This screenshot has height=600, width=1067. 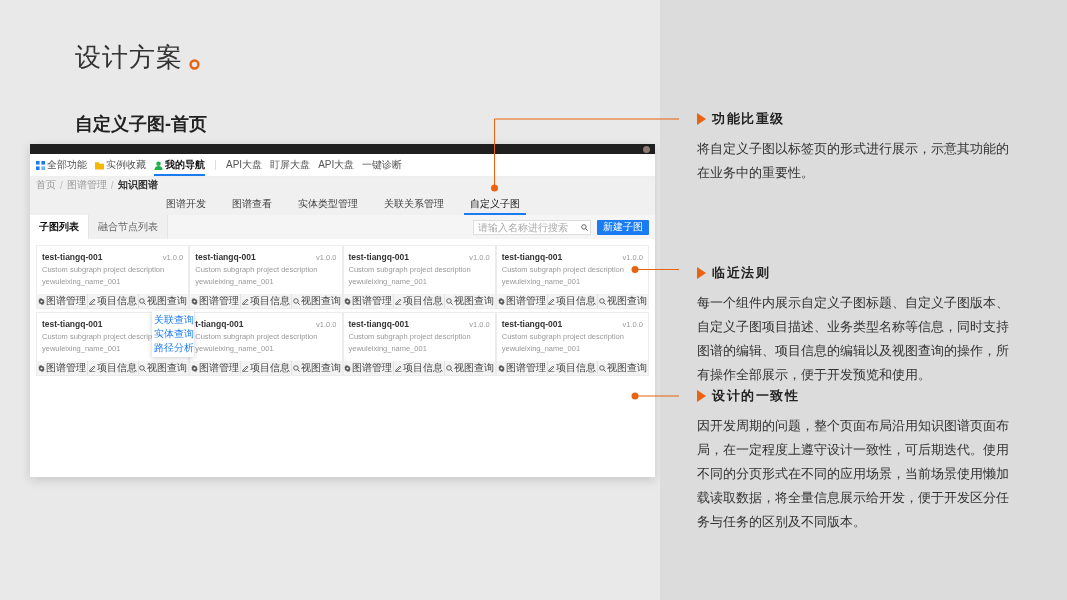 I want to click on note-heading: 设计的一致性, so click(x=755, y=396).